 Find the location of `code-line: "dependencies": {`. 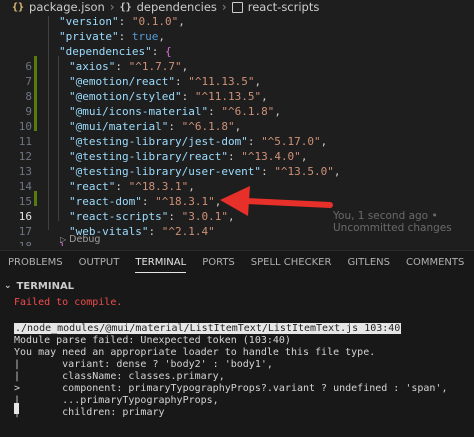

code-line: "dependencies": { is located at coordinates (237, 51).